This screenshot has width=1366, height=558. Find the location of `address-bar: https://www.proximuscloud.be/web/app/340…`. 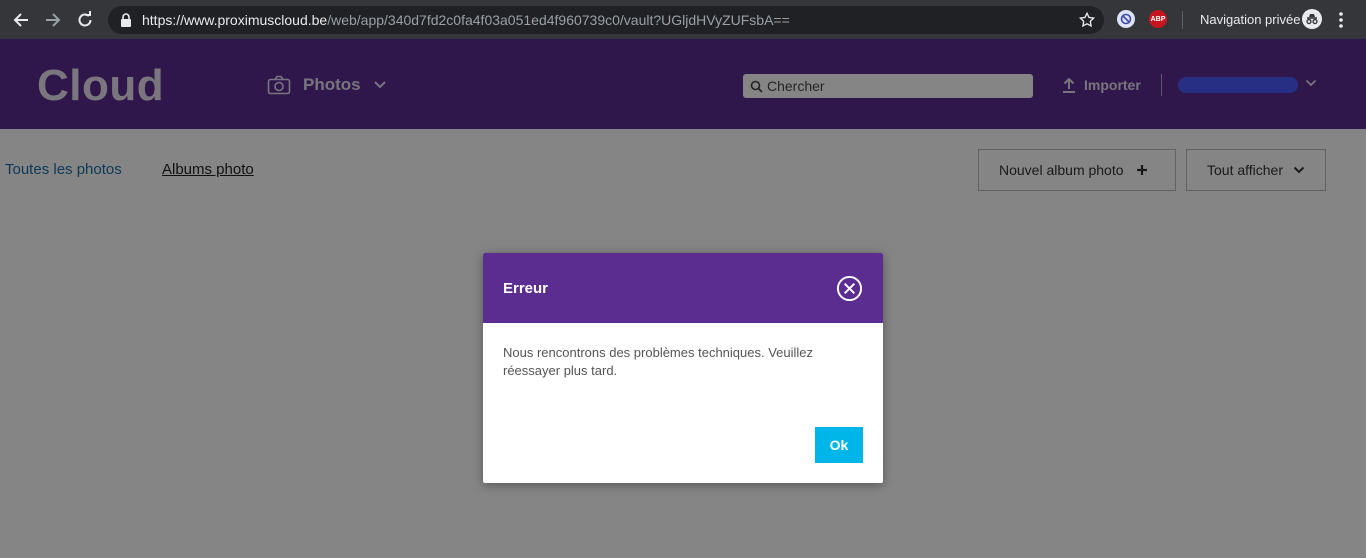

address-bar: https://www.proximuscloud.be/web/app/340… is located at coordinates (606, 20).